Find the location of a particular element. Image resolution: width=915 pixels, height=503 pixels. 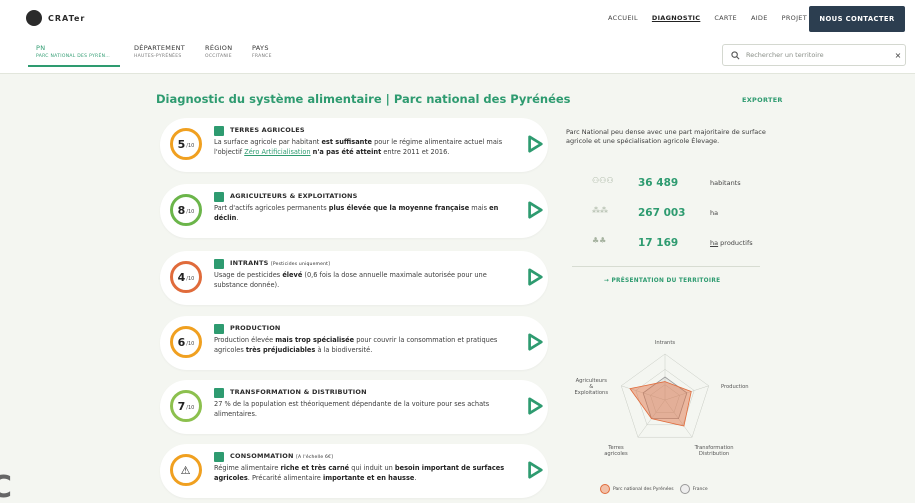

breadcrumb-département: DÉPARTEMENT HAUTES-PYRÉNÉES is located at coordinates (159, 51).